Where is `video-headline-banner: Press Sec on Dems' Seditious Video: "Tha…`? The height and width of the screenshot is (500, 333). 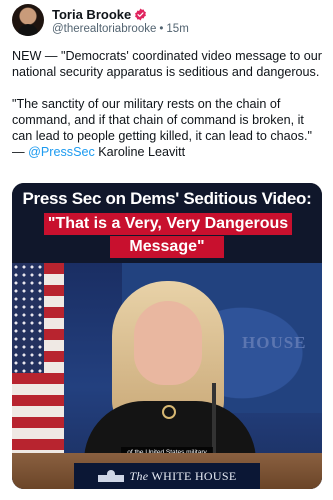 video-headline-banner: Press Sec on Dems' Seditious Video: "Tha… is located at coordinates (167, 223).